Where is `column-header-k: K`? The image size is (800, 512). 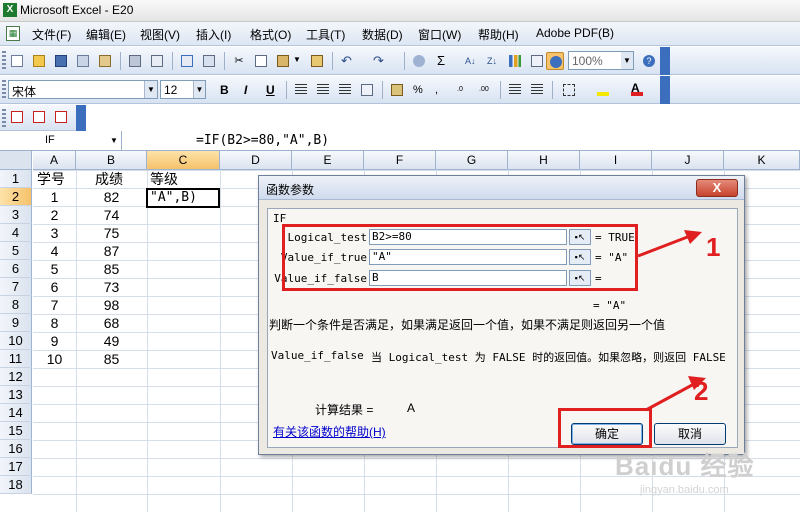
column-header-k: K is located at coordinates (762, 160).